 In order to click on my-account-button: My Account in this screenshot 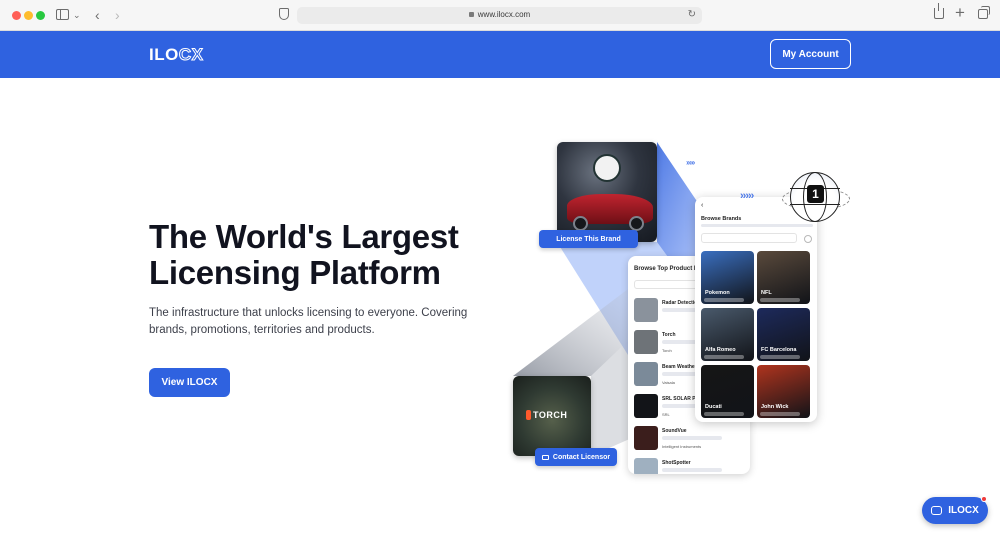, I will do `click(810, 54)`.